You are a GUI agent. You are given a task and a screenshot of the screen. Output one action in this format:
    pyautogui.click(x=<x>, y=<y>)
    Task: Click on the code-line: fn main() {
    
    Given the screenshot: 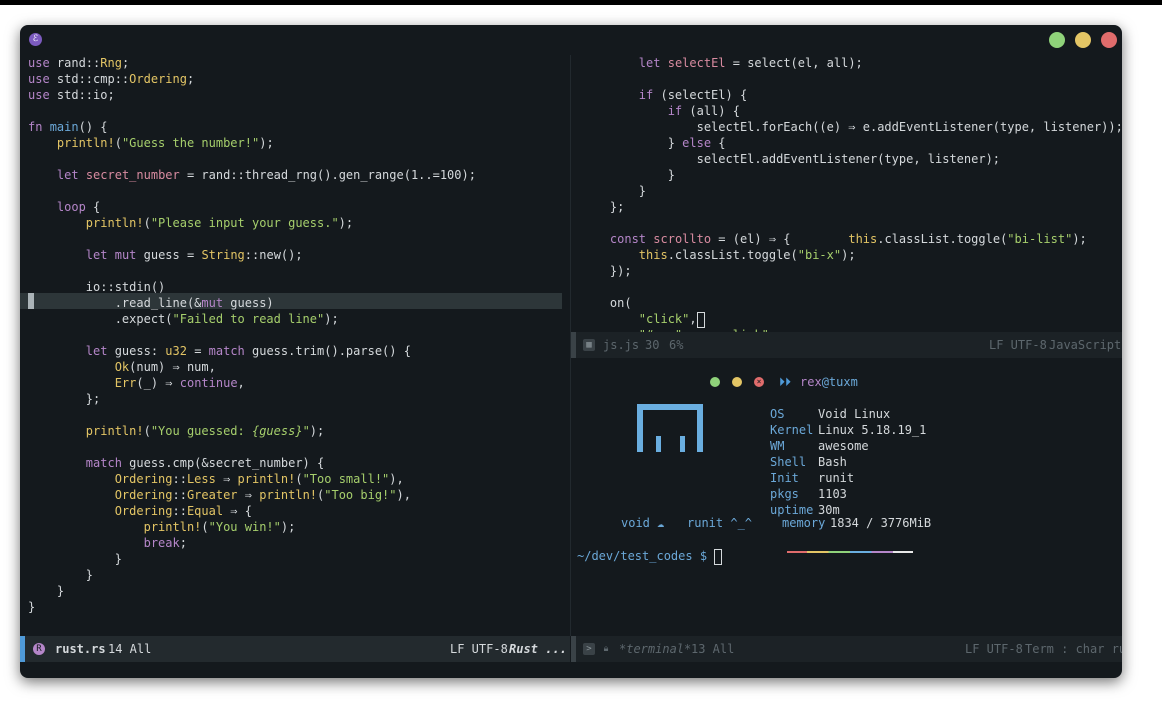 What is the action you would take?
    pyautogui.click(x=68, y=127)
    